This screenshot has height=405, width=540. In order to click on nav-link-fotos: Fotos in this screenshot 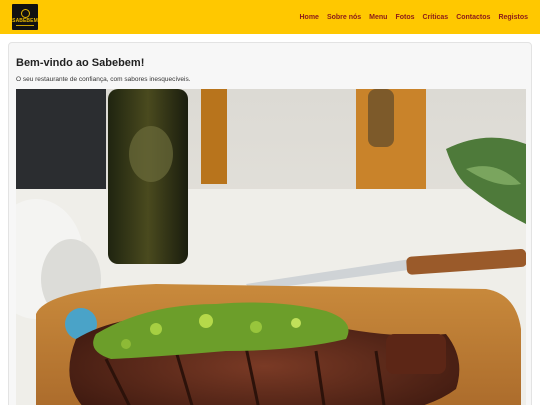, I will do `click(404, 17)`.